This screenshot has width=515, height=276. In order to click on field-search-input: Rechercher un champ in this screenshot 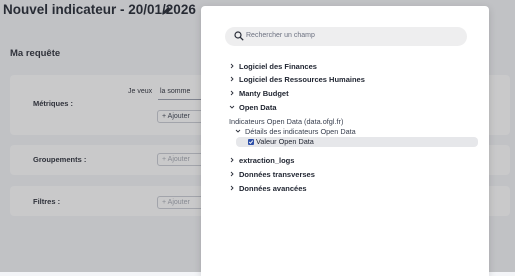, I will do `click(346, 36)`.